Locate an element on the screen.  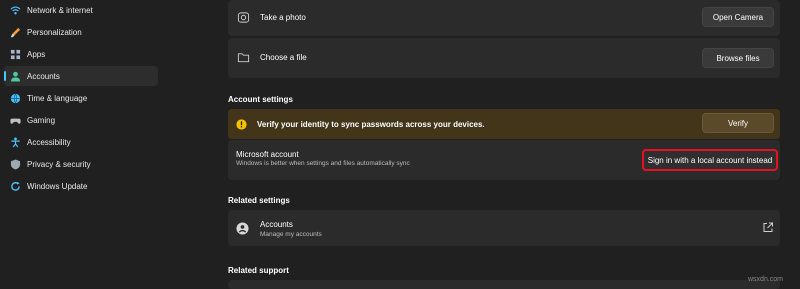
sidebar-item-label: Gaming is located at coordinates (41, 120).